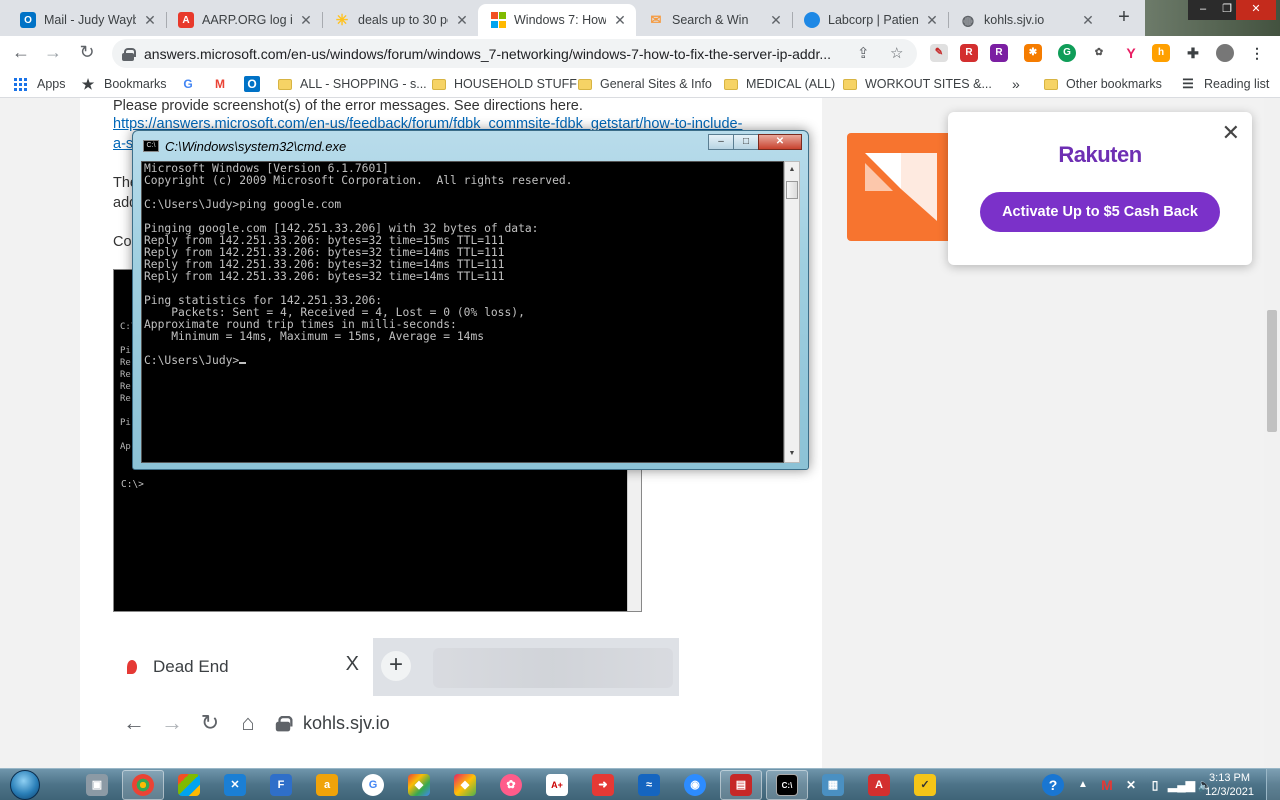 This screenshot has height=800, width=1280. Describe the element at coordinates (779, 84) in the screenshot. I see `bookmark-folder-medical: MEDICAL (ALL)` at that location.